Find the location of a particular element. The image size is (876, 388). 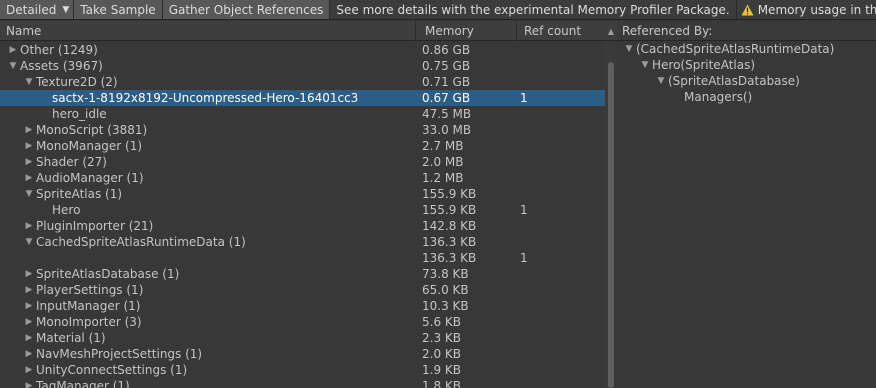

tree-row-name: ▶ Material (1) is located at coordinates (53, 338).